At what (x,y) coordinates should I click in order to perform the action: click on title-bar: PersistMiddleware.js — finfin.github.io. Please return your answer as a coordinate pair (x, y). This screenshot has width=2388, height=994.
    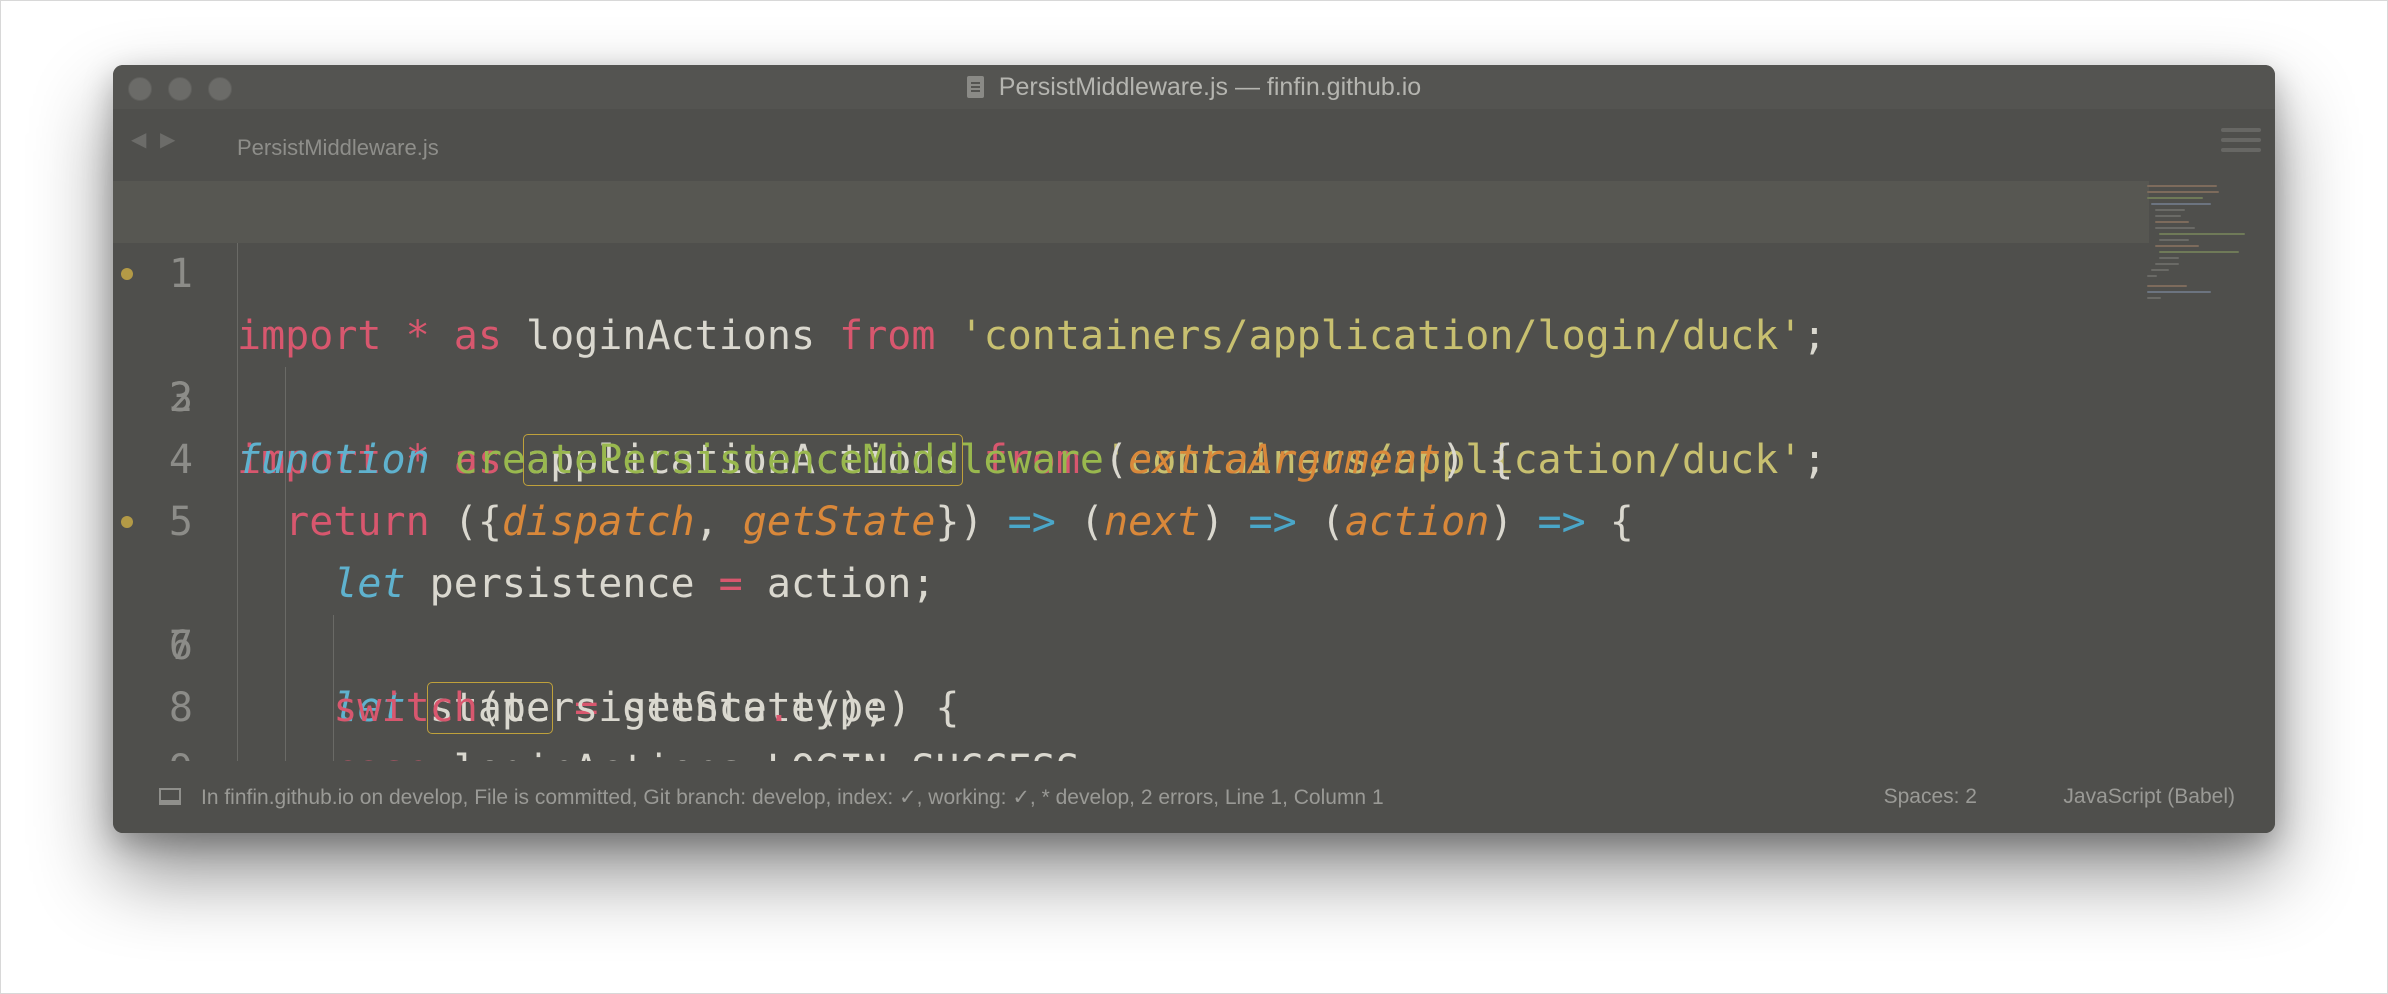
    Looking at the image, I should click on (1194, 87).